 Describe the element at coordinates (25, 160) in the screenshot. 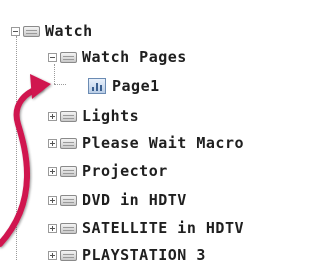

I see `curved-arrow-icon` at that location.